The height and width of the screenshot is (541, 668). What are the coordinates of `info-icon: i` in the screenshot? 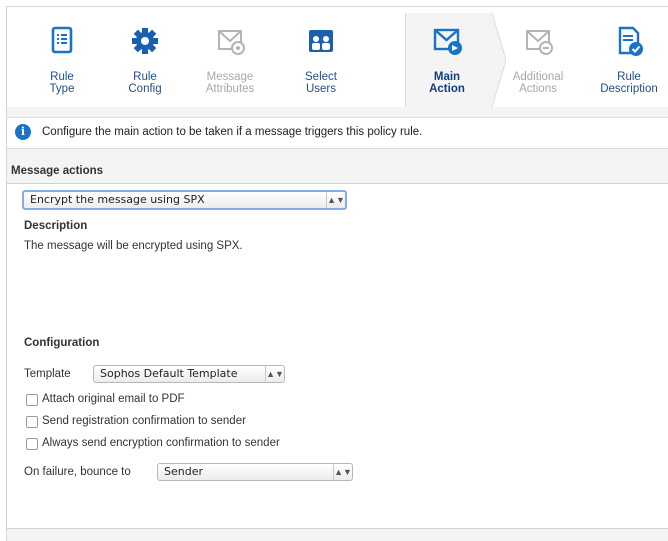 It's located at (23, 132).